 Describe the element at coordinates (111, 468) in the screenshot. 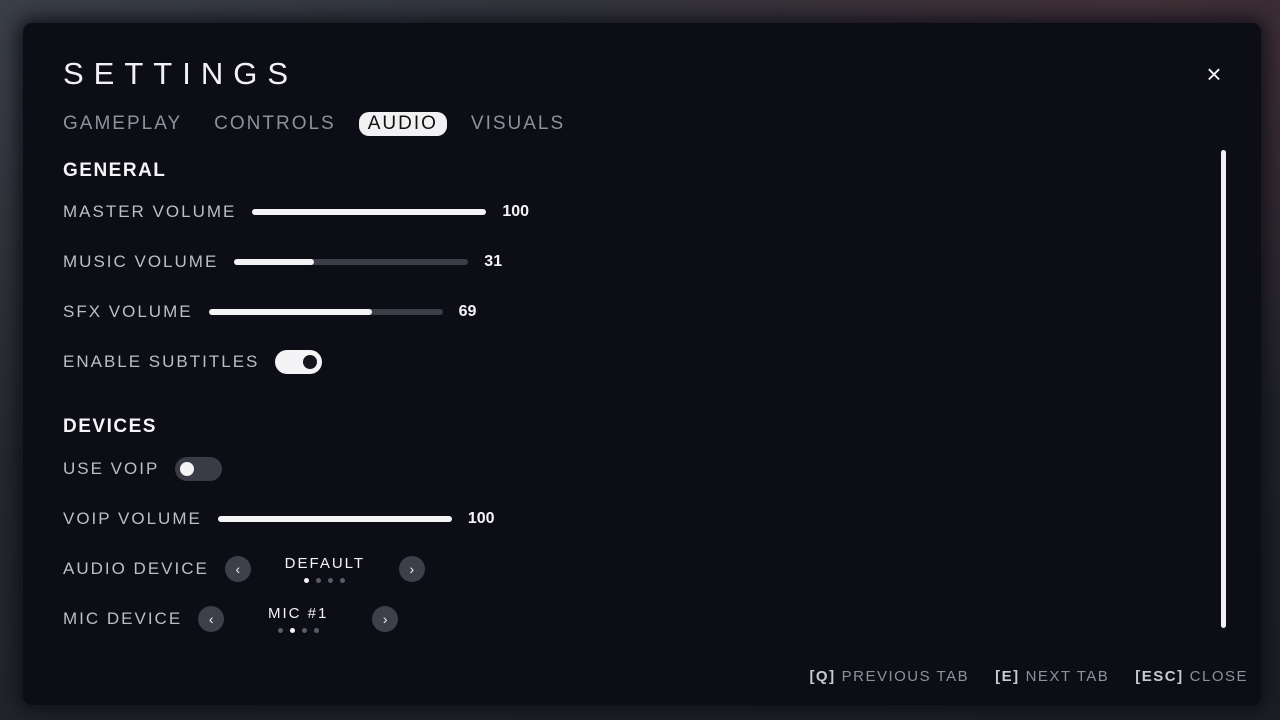

I see `use-voip-label: USE VOIP` at that location.